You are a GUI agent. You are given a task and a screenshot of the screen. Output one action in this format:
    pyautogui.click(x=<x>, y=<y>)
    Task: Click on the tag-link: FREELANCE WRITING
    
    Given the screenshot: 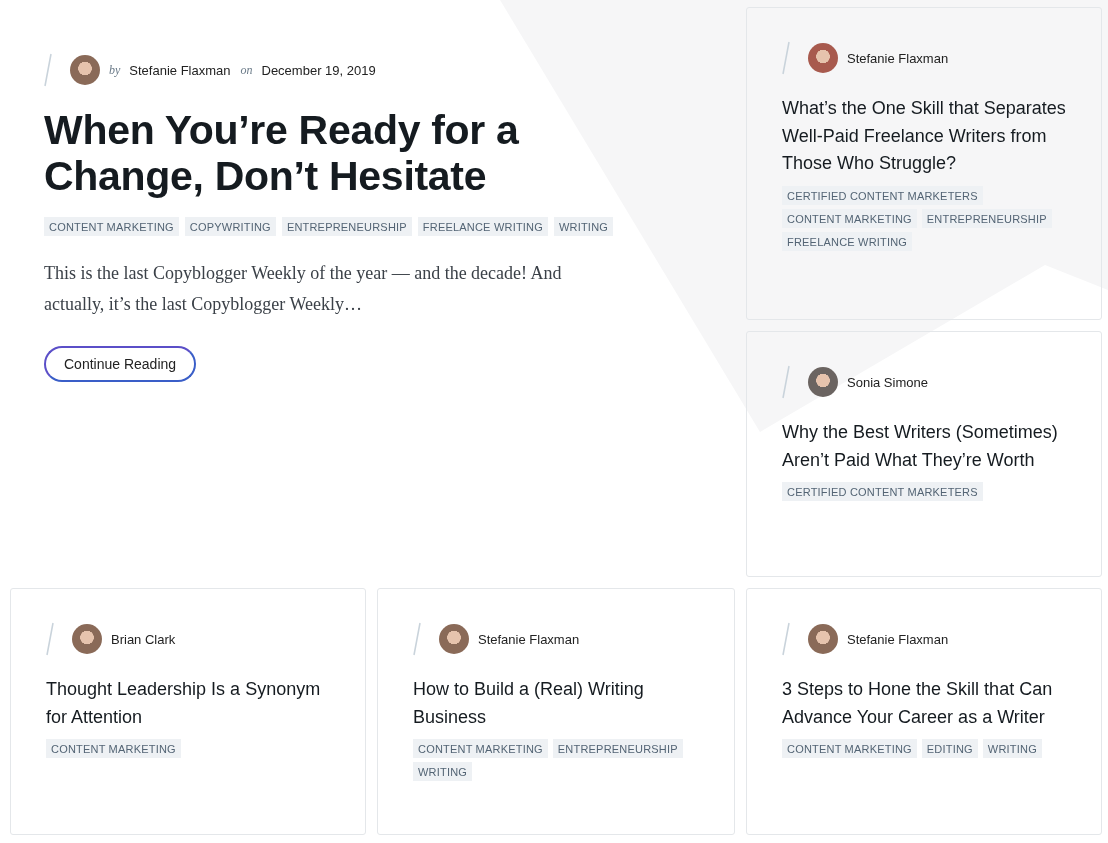 What is the action you would take?
    pyautogui.click(x=482, y=226)
    